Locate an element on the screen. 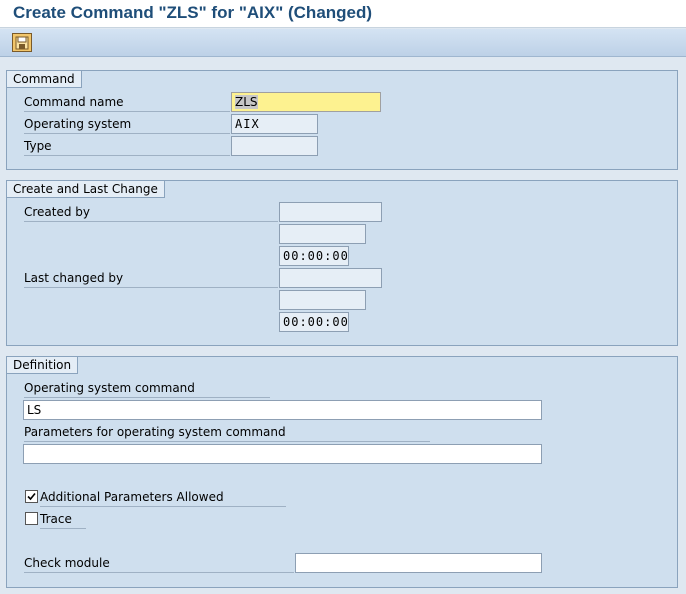 The image size is (686, 594). type-field is located at coordinates (274, 146).